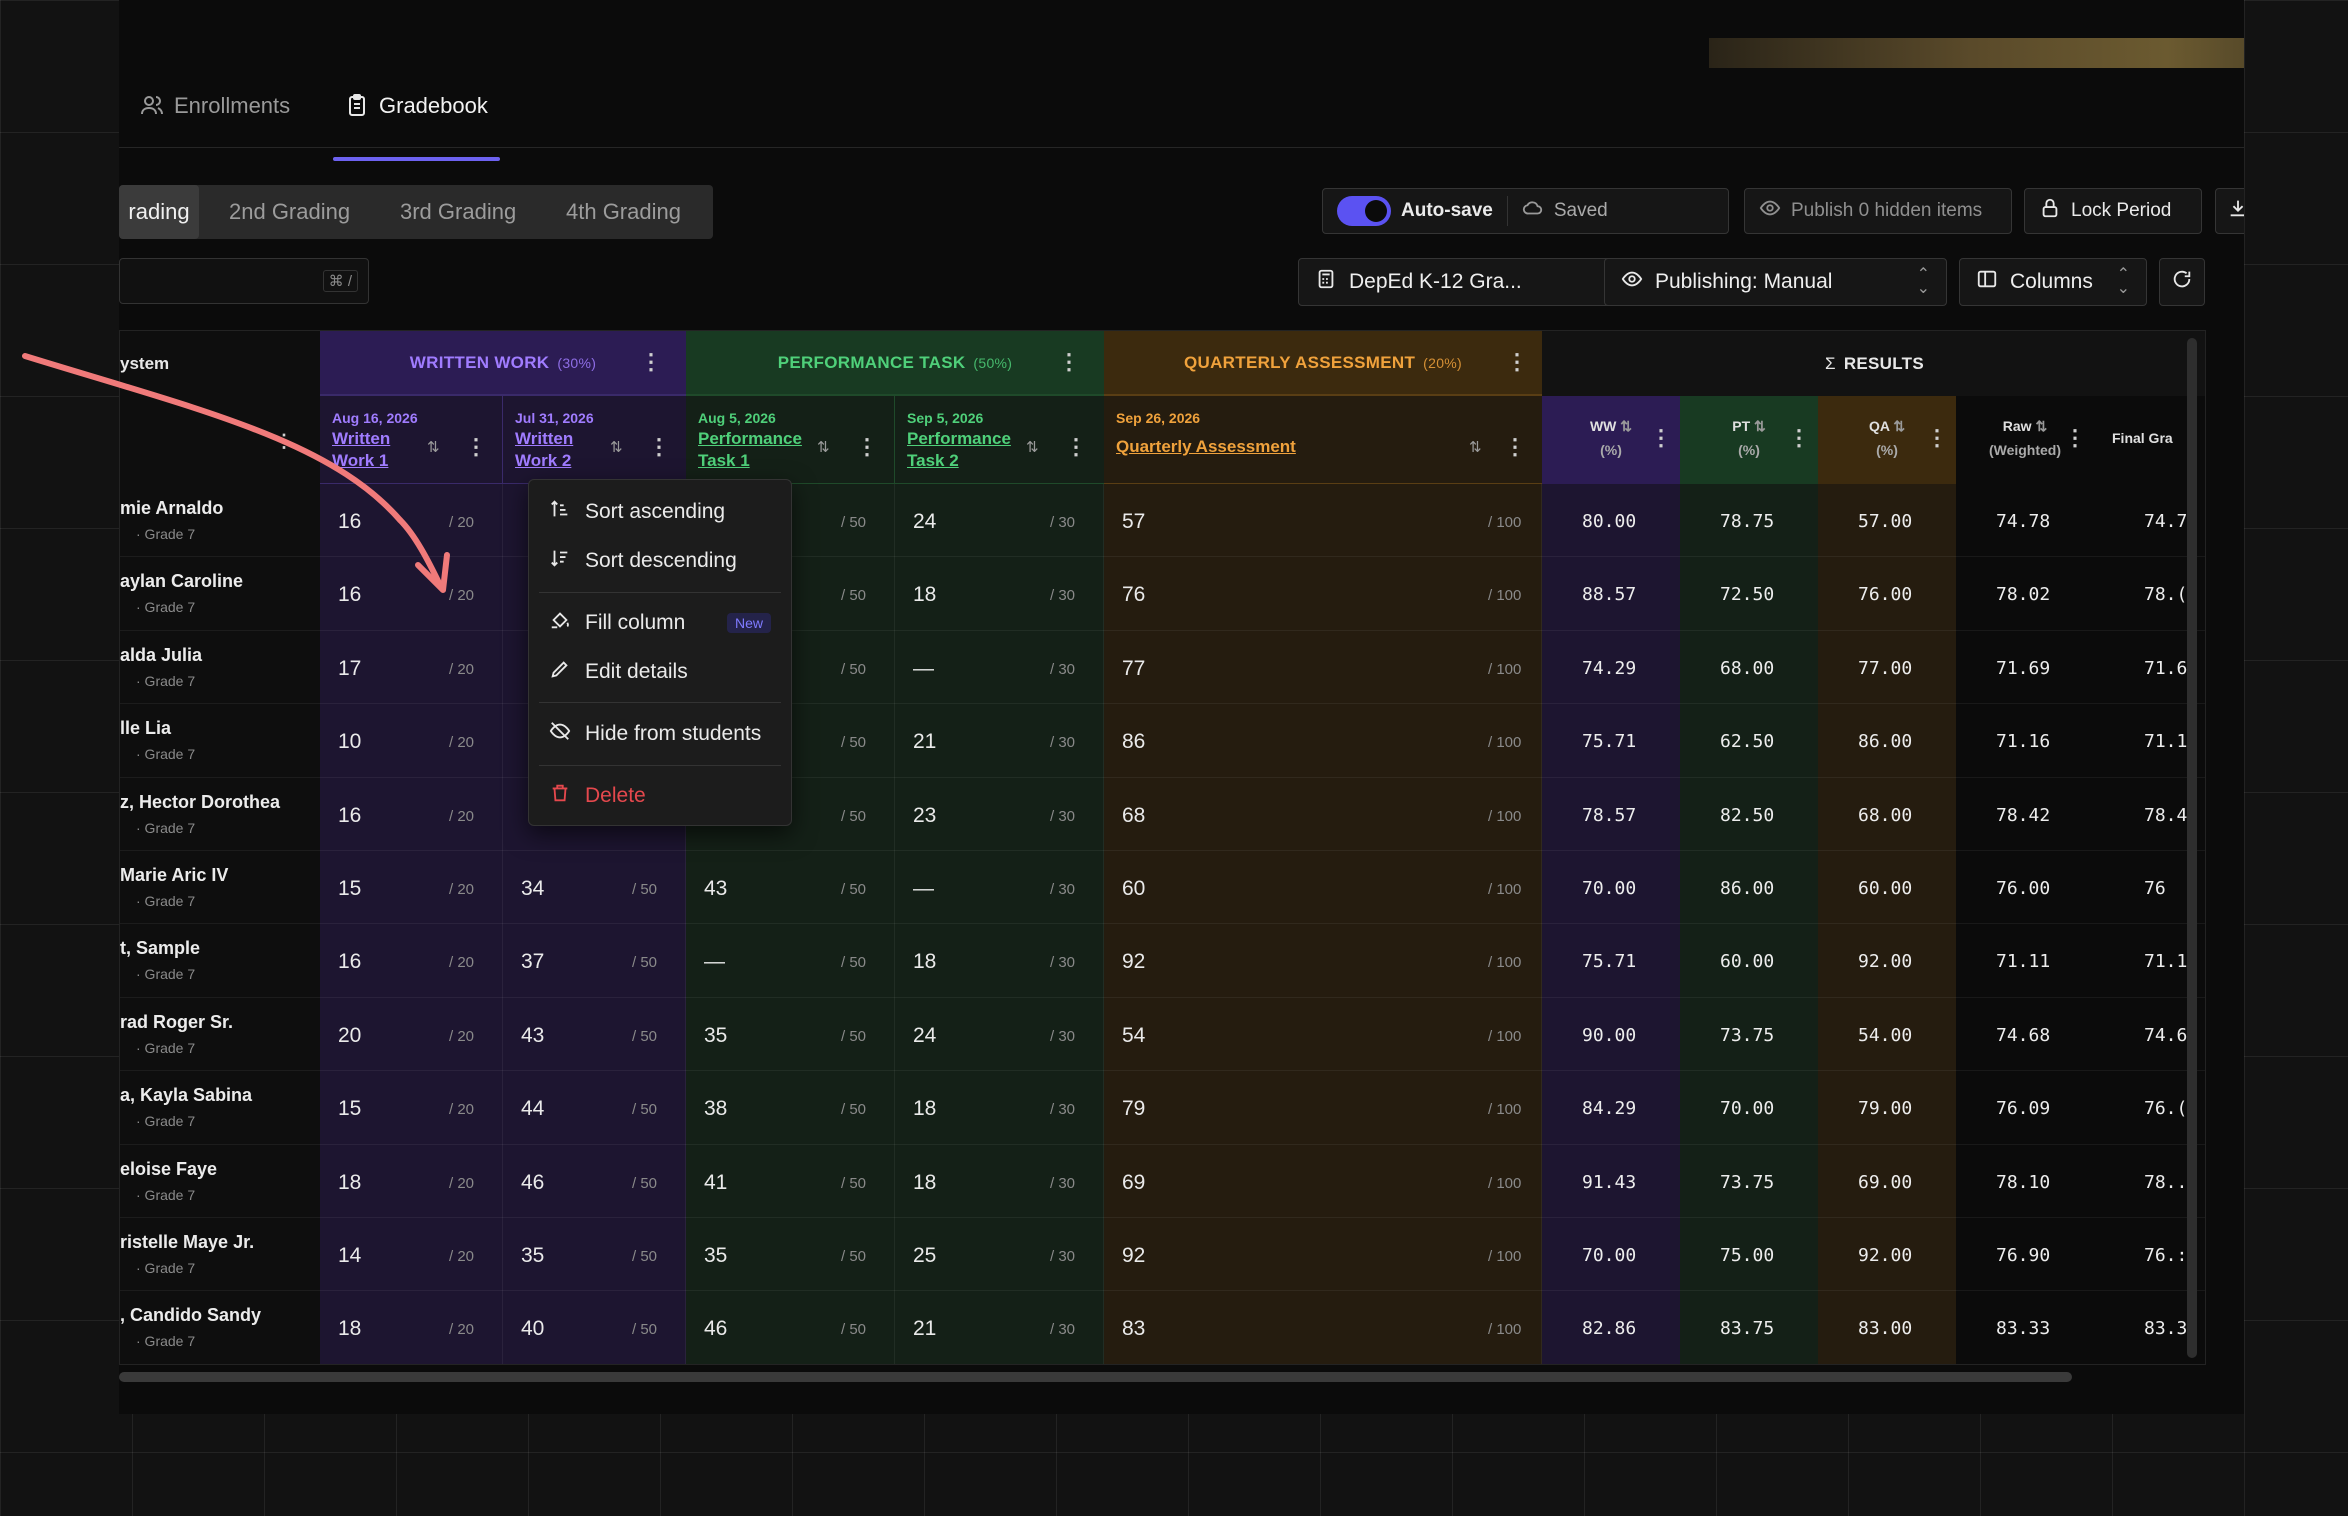 This screenshot has height=1516, width=2348. I want to click on download-button, so click(2229, 211).